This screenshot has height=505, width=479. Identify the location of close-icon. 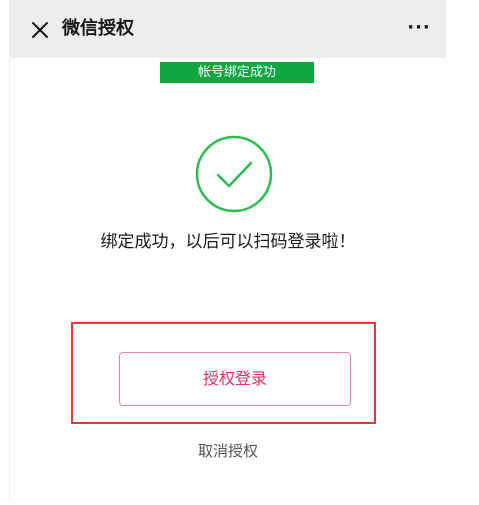
(40, 30).